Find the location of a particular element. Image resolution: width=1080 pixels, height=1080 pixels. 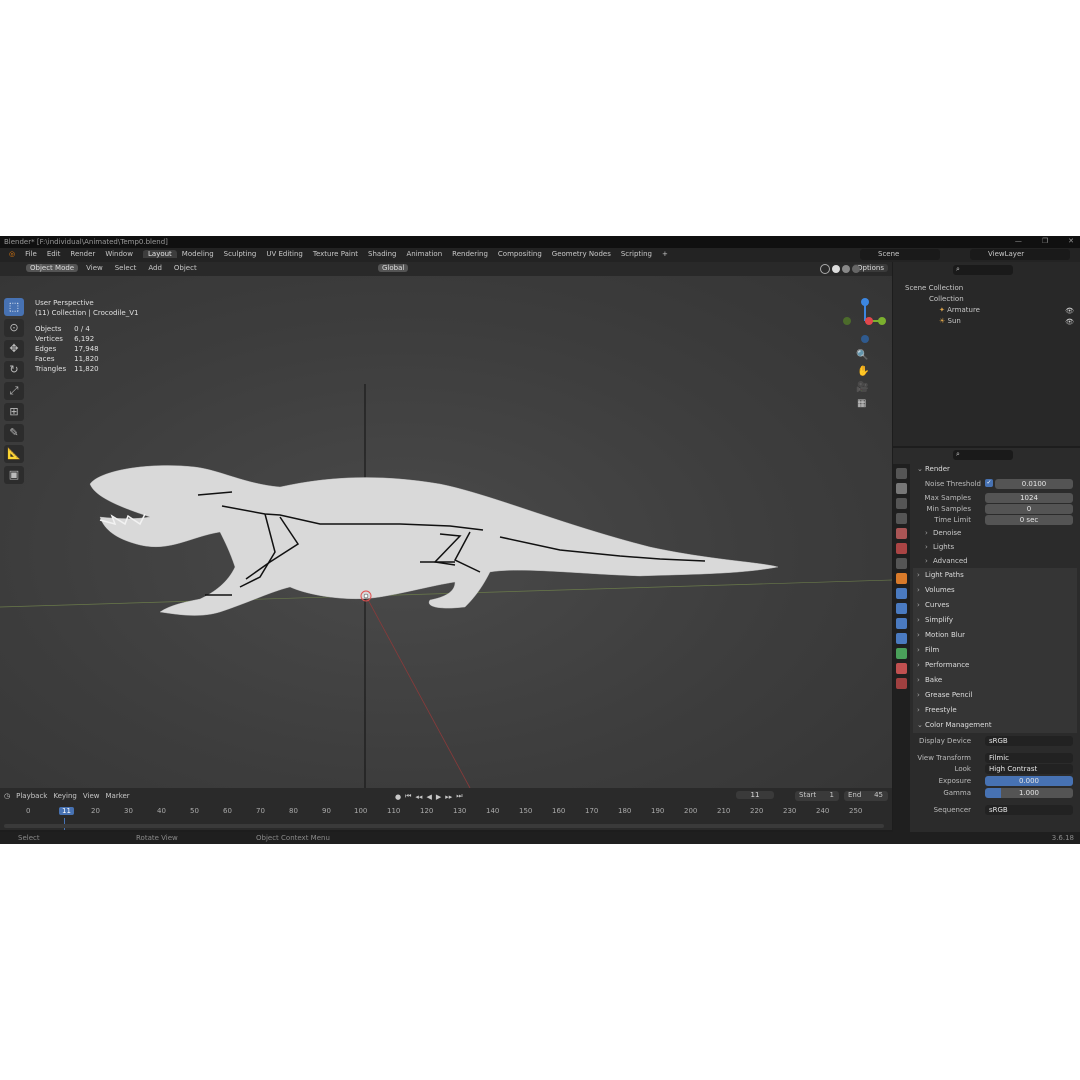

properties-editor: ⌕ Render Noise Threshold ✓ 0.0100 is located at coordinates (986, 640).